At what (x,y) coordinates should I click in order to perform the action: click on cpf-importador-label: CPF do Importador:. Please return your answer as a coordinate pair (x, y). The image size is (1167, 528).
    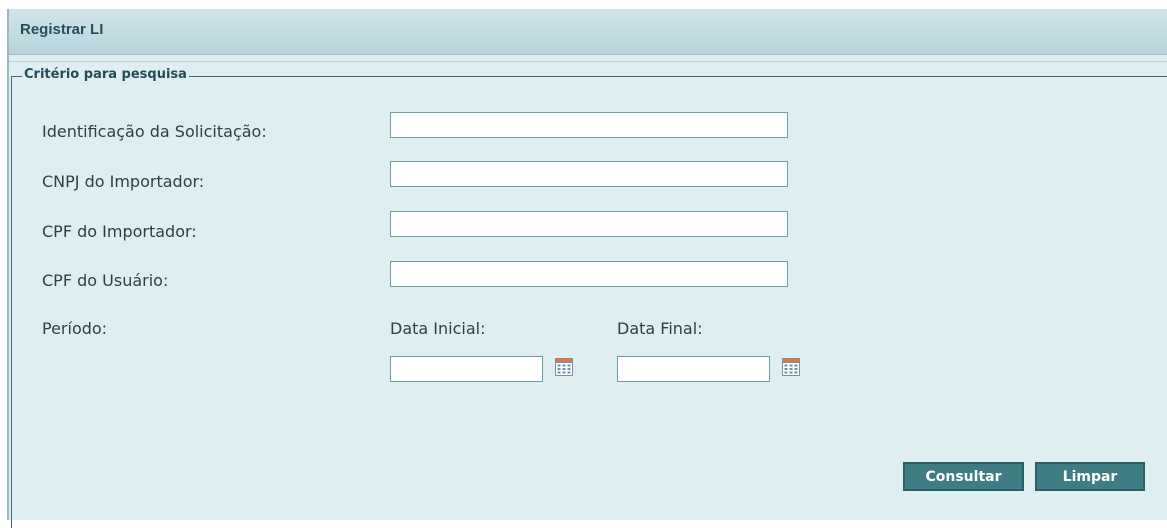
    Looking at the image, I should click on (119, 231).